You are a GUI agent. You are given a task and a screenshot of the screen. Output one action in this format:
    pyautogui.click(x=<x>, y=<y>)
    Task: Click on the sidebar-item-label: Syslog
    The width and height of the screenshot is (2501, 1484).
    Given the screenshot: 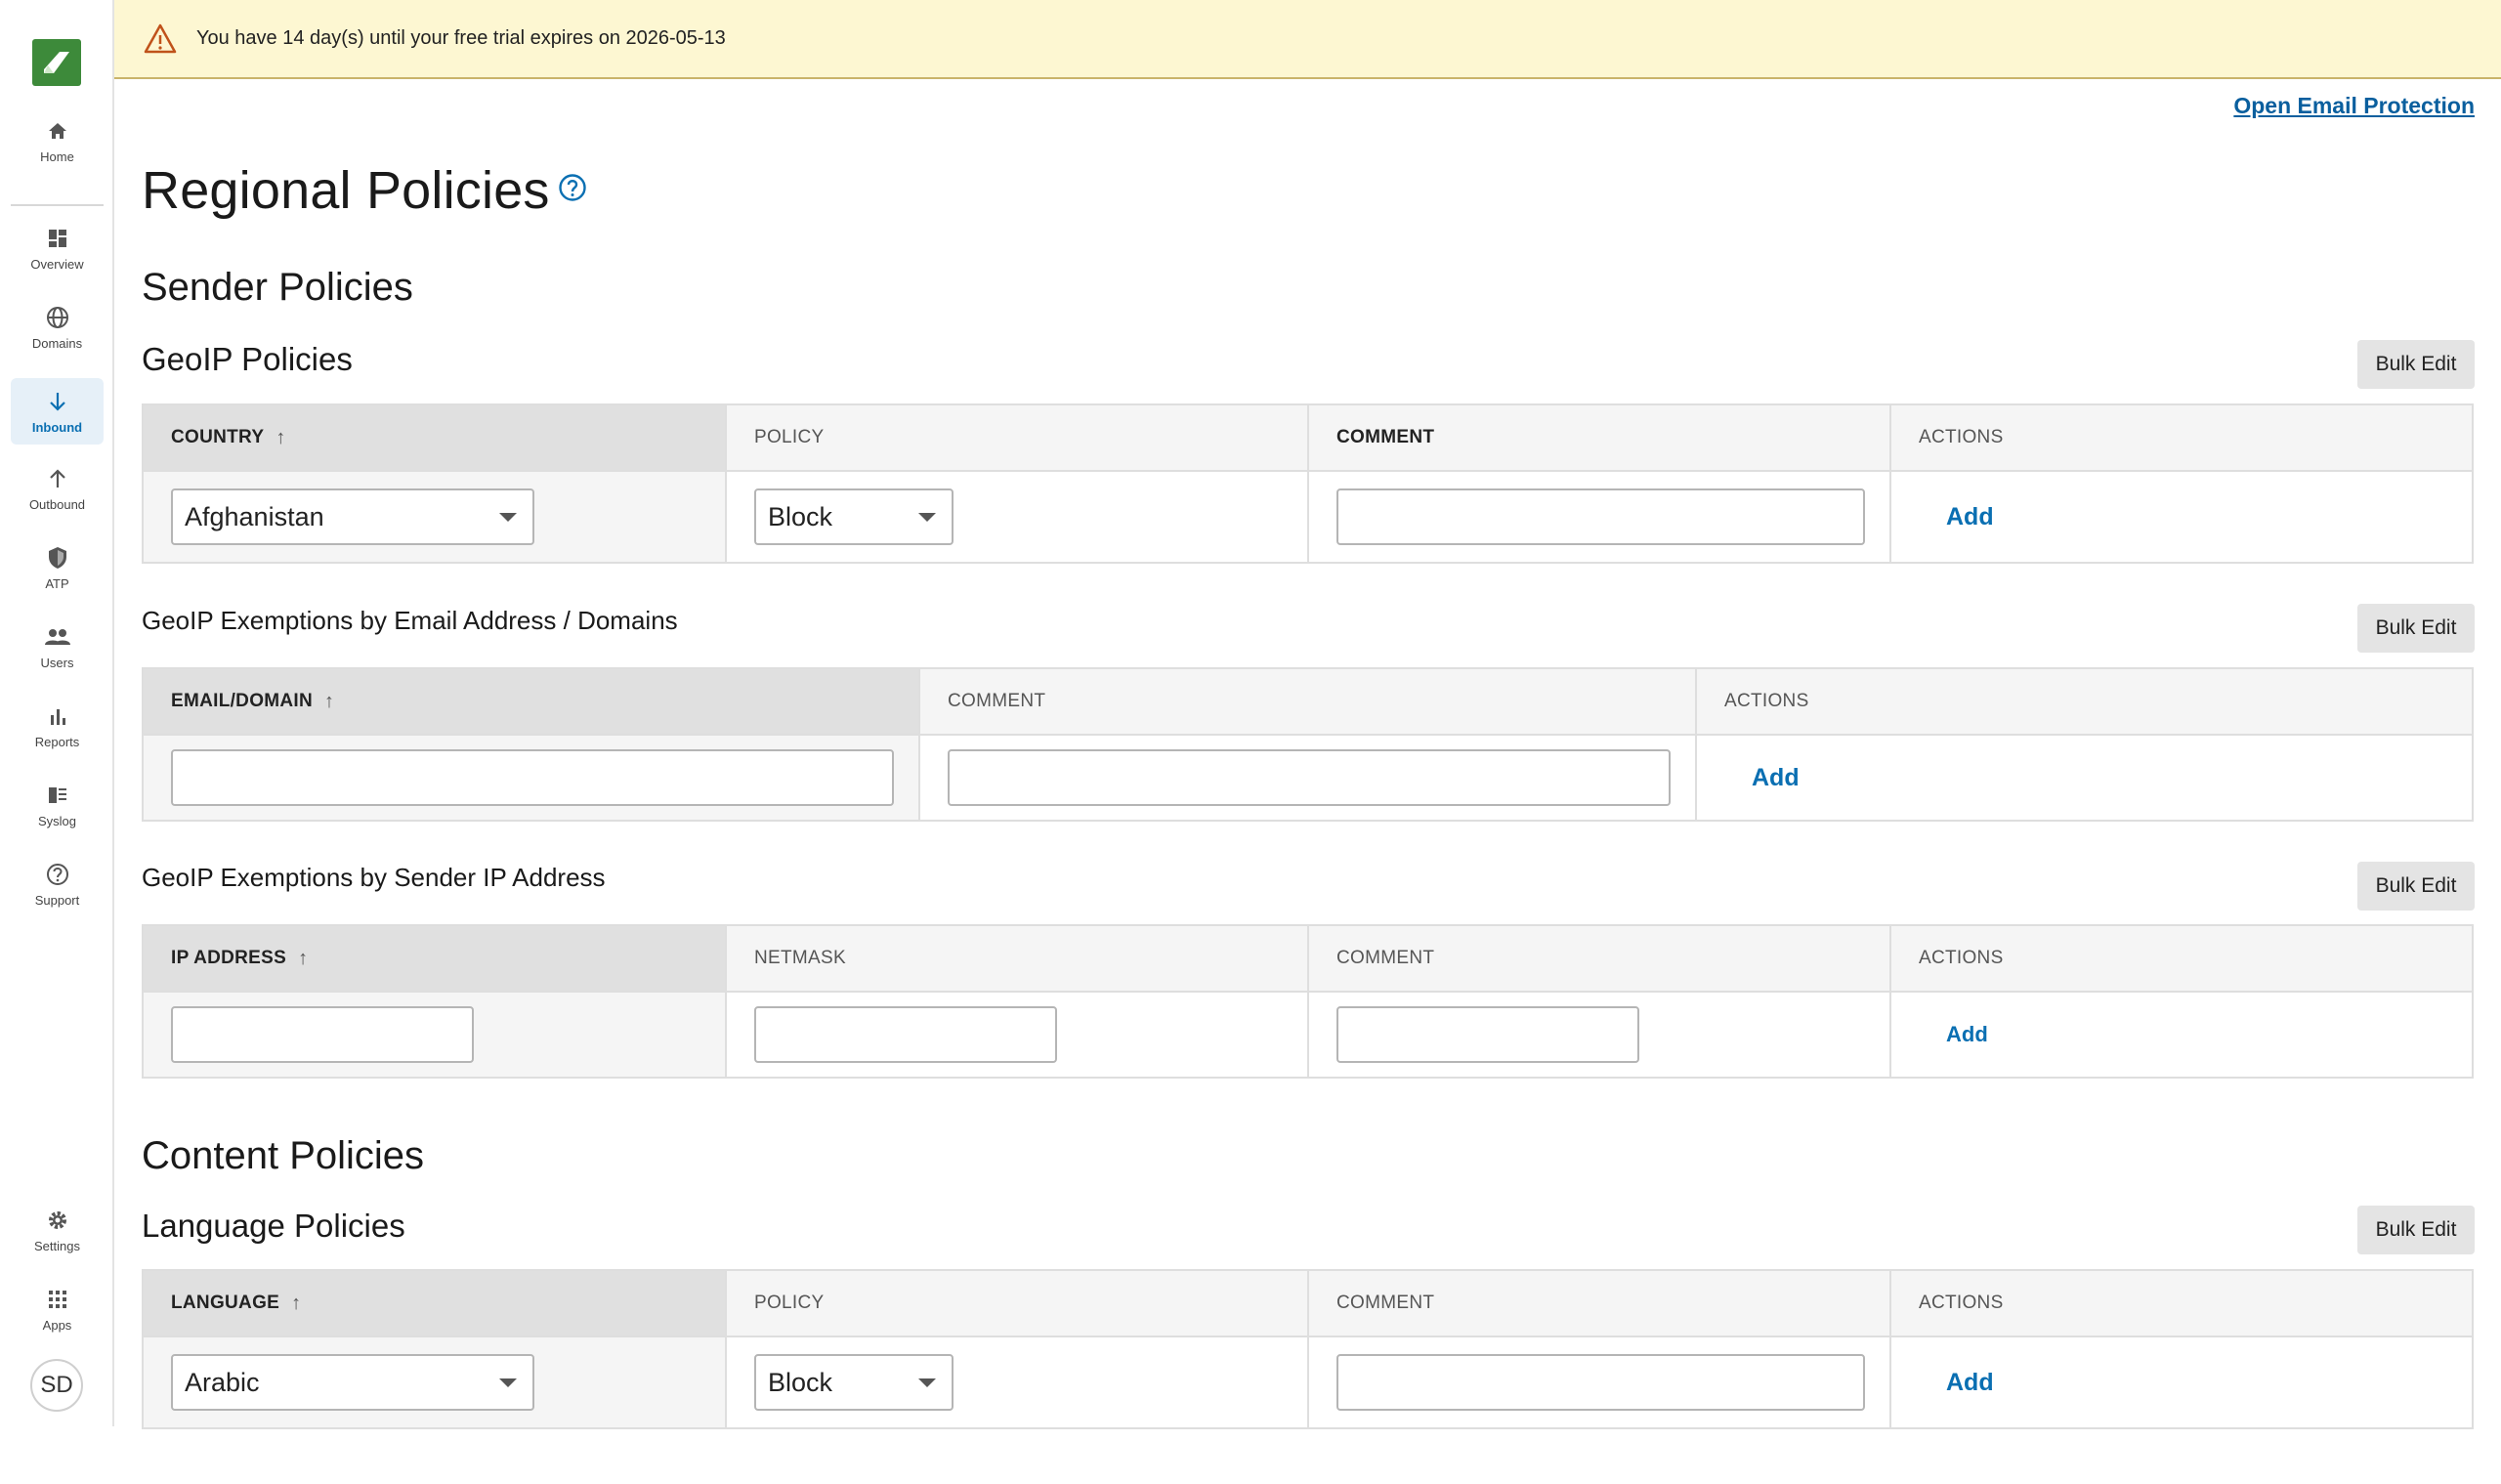 What is the action you would take?
    pyautogui.click(x=57, y=821)
    